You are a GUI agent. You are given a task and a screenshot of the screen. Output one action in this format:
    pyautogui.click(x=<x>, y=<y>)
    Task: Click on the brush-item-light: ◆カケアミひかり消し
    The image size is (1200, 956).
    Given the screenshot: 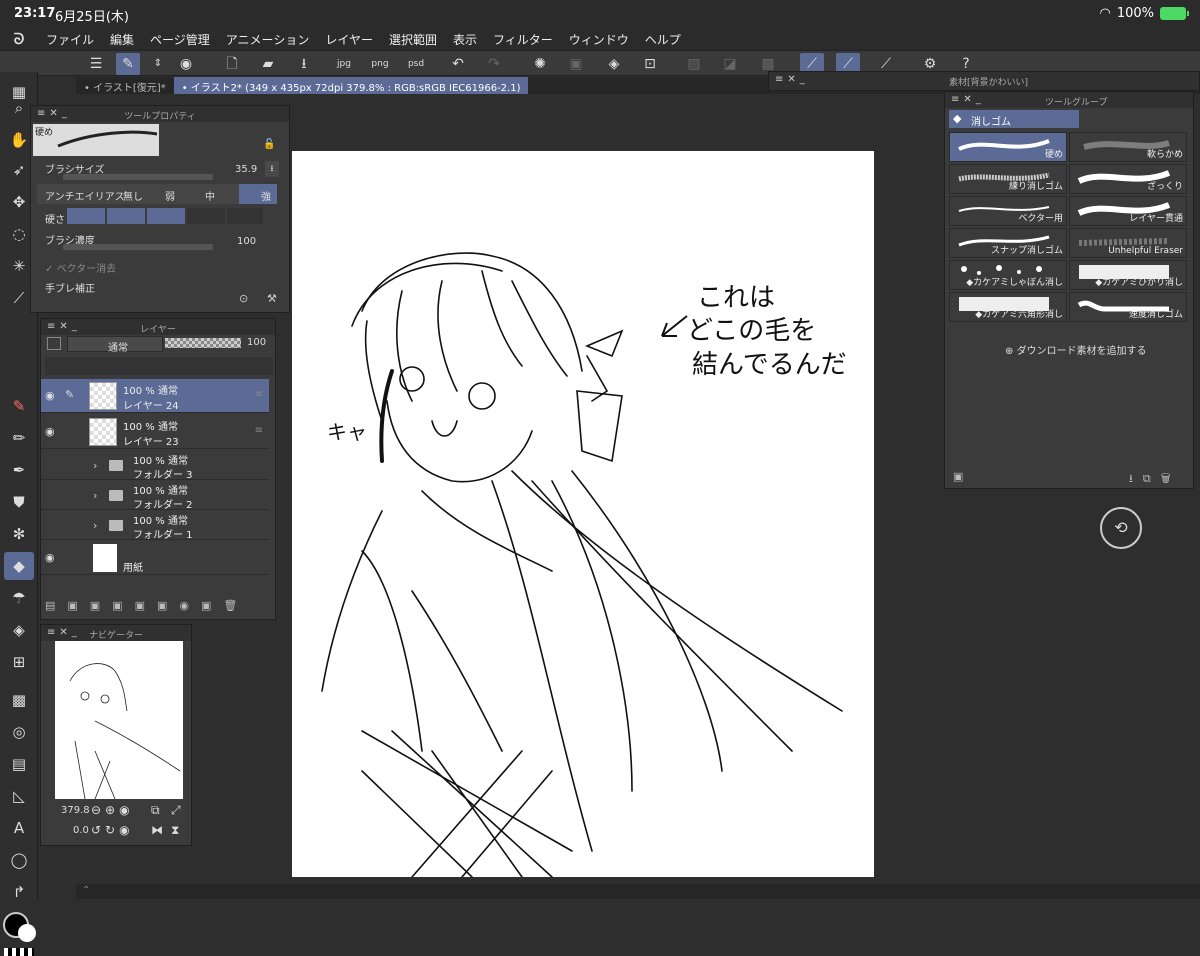 What is the action you would take?
    pyautogui.click(x=1128, y=275)
    